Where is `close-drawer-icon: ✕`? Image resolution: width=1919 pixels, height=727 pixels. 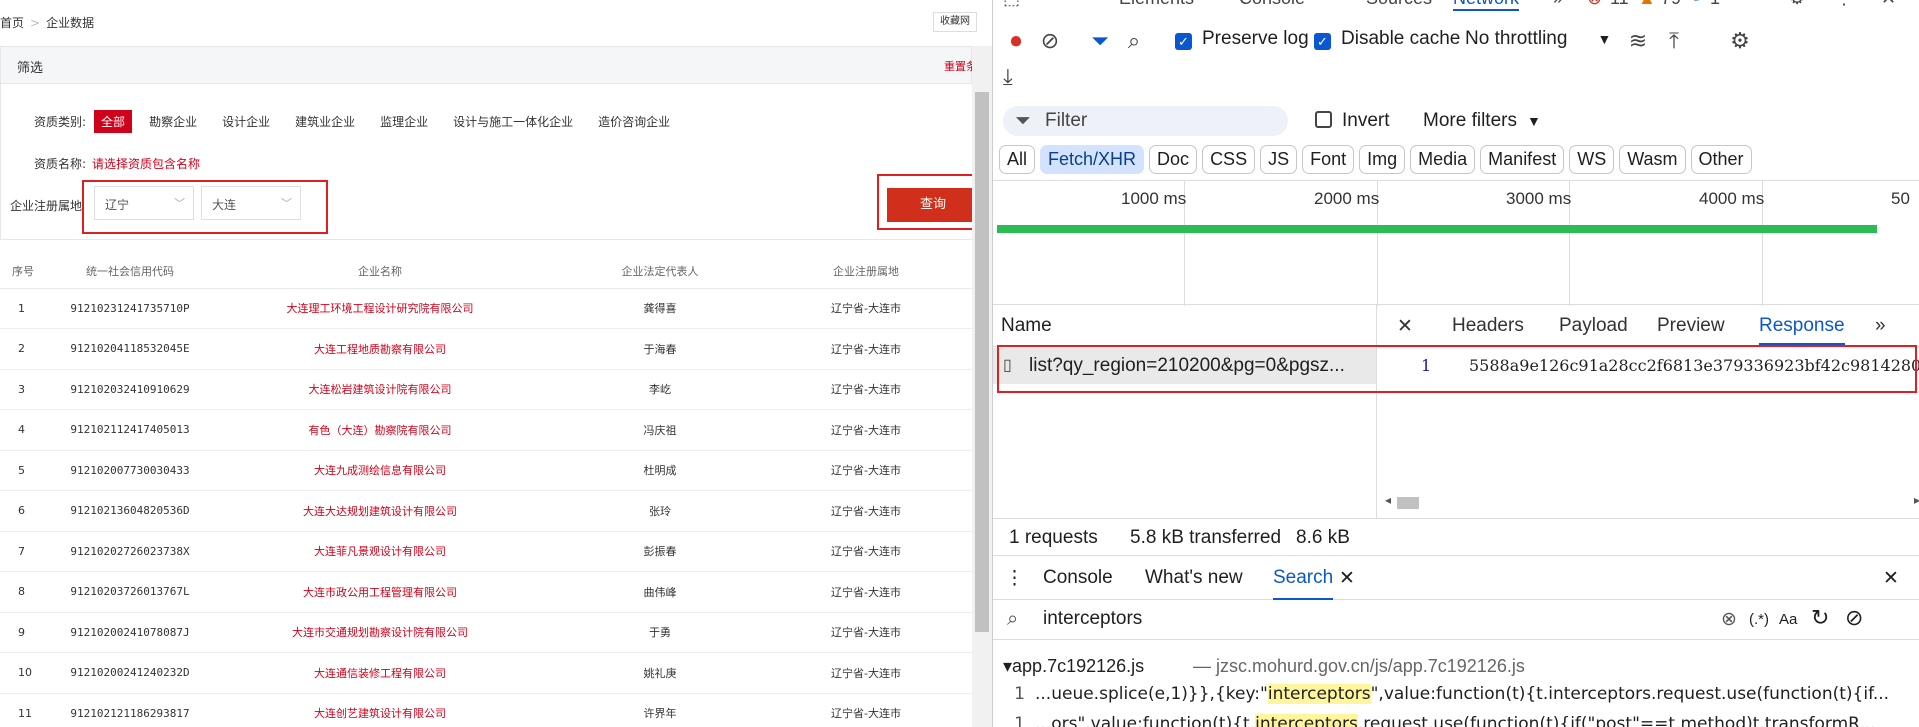
close-drawer-icon: ✕ is located at coordinates (1891, 578).